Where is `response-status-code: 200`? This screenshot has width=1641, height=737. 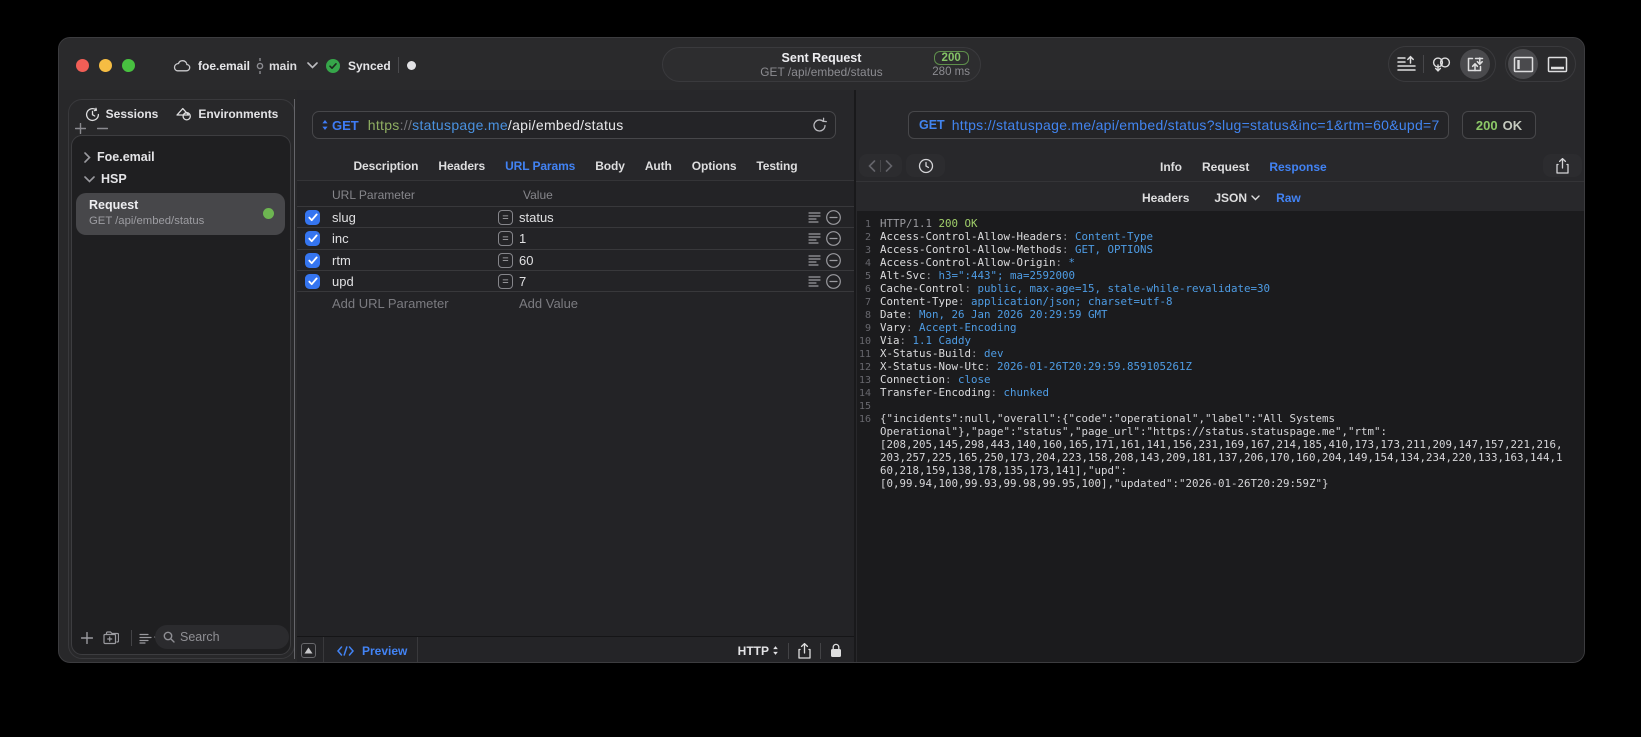
response-status-code: 200 is located at coordinates (1486, 125).